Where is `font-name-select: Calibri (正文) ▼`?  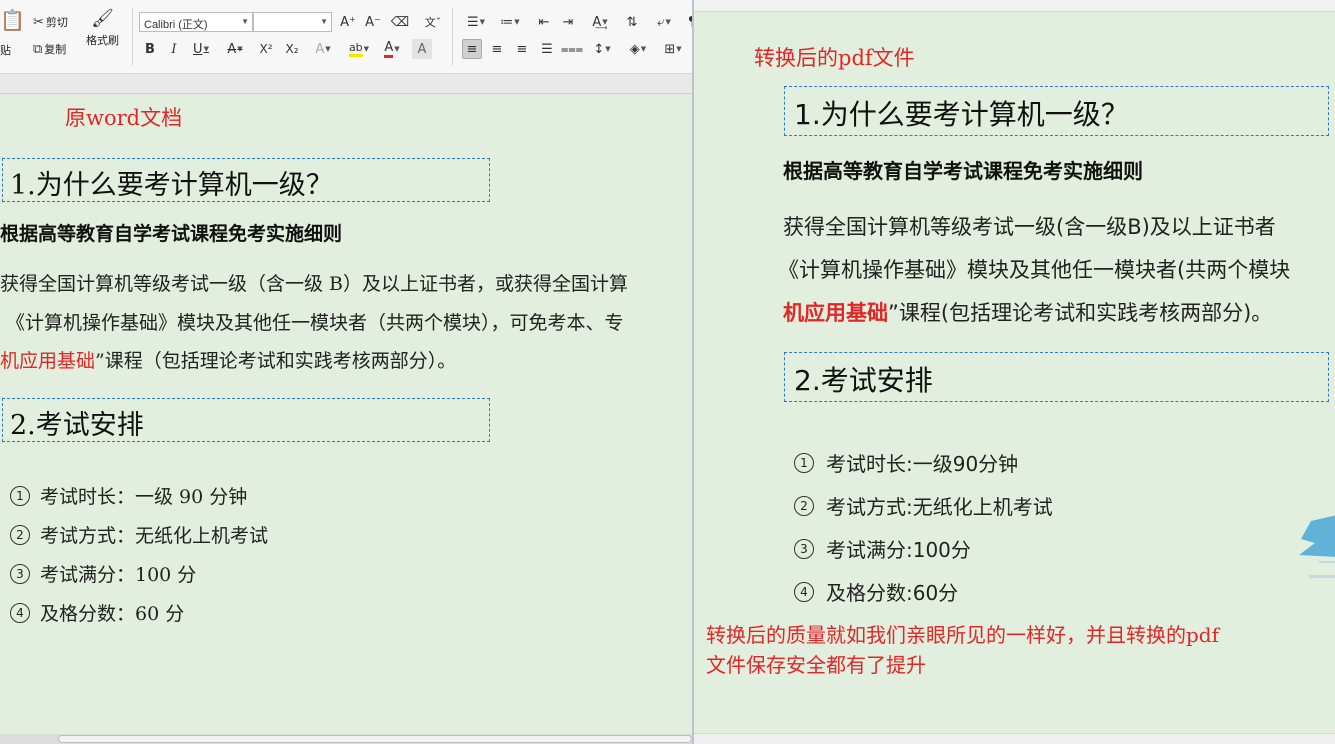
font-name-select: Calibri (正文) ▼ is located at coordinates (196, 22).